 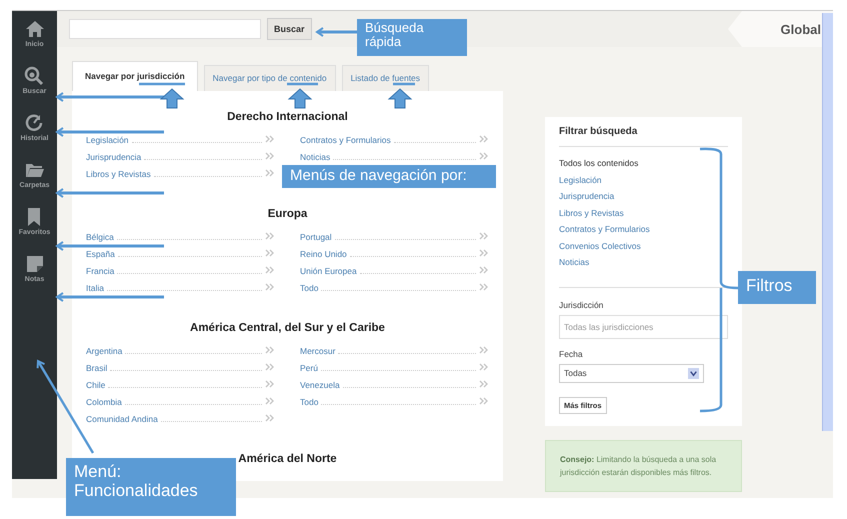 What do you see at coordinates (287, 328) in the screenshot?
I see `section-heading: América Central, del Sur y el Caribe` at bounding box center [287, 328].